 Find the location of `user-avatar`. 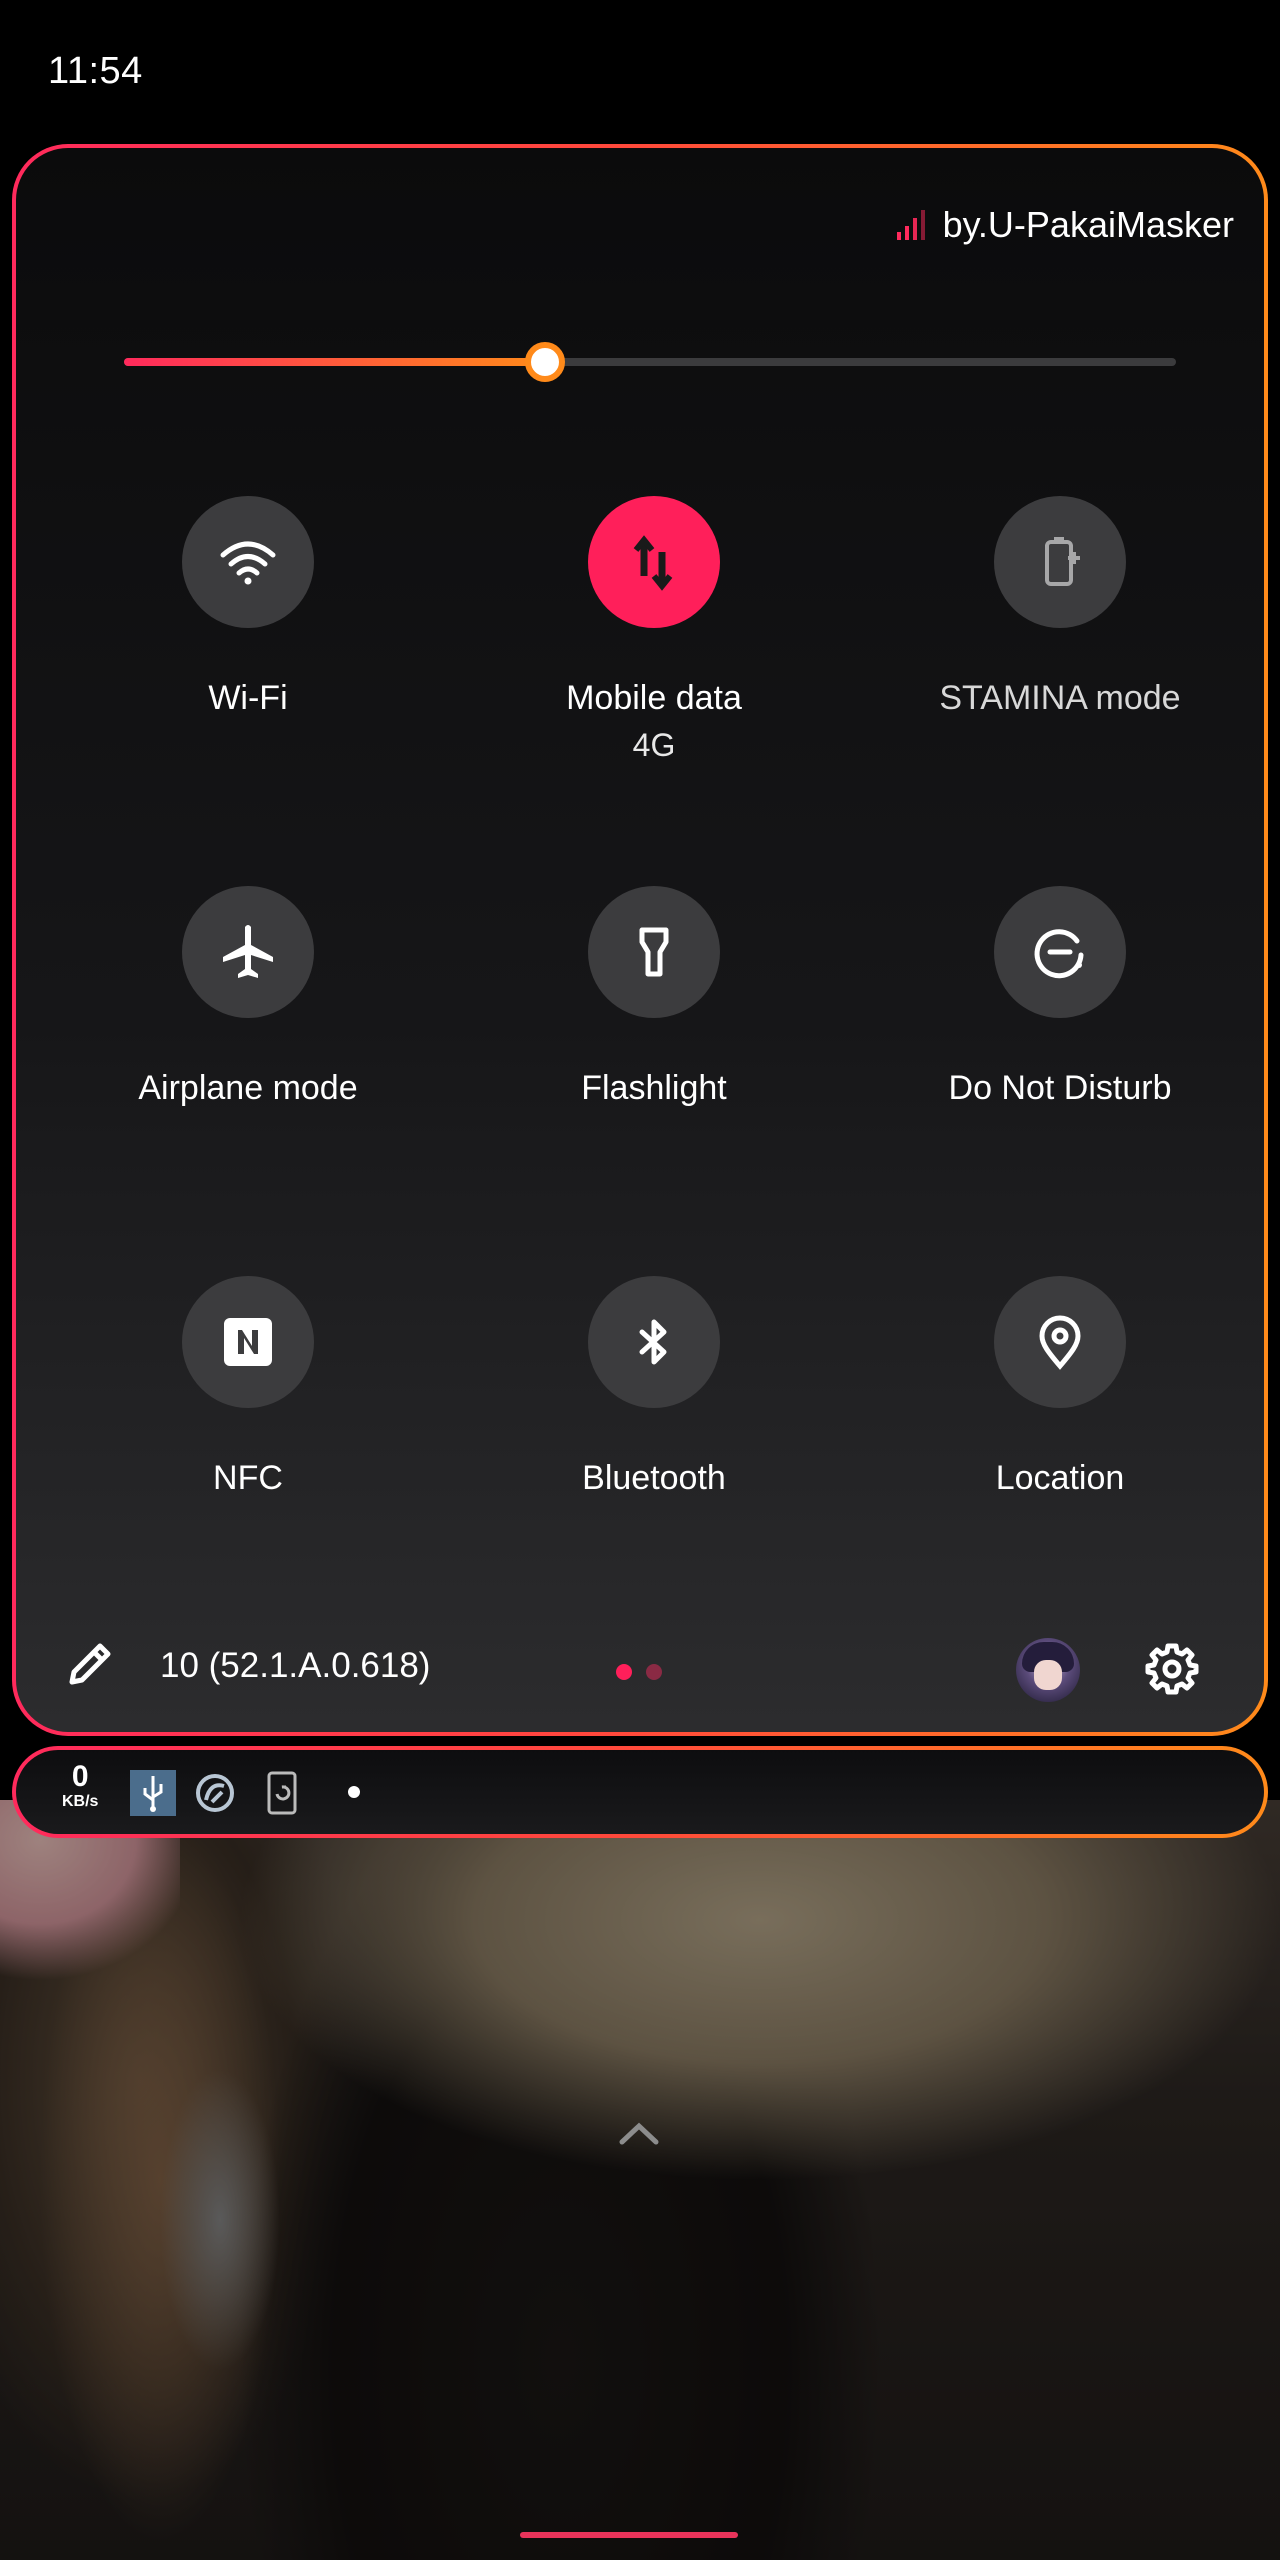

user-avatar is located at coordinates (1048, 1670).